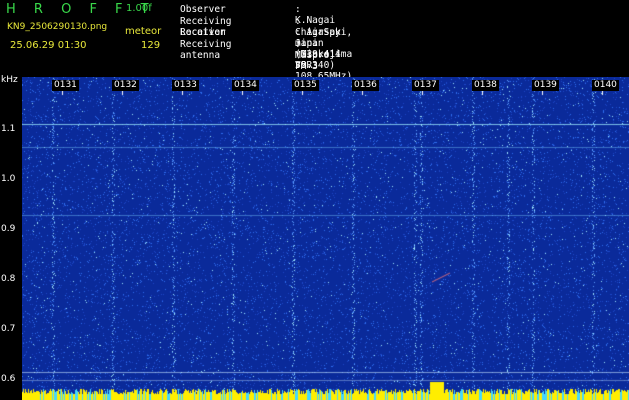  I want to click on timestamp-label: 25.06.29 01:30, so click(48, 45).